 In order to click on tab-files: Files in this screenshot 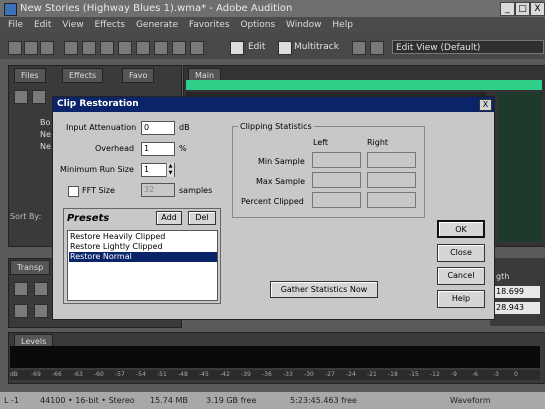, I will do `click(30, 75)`.